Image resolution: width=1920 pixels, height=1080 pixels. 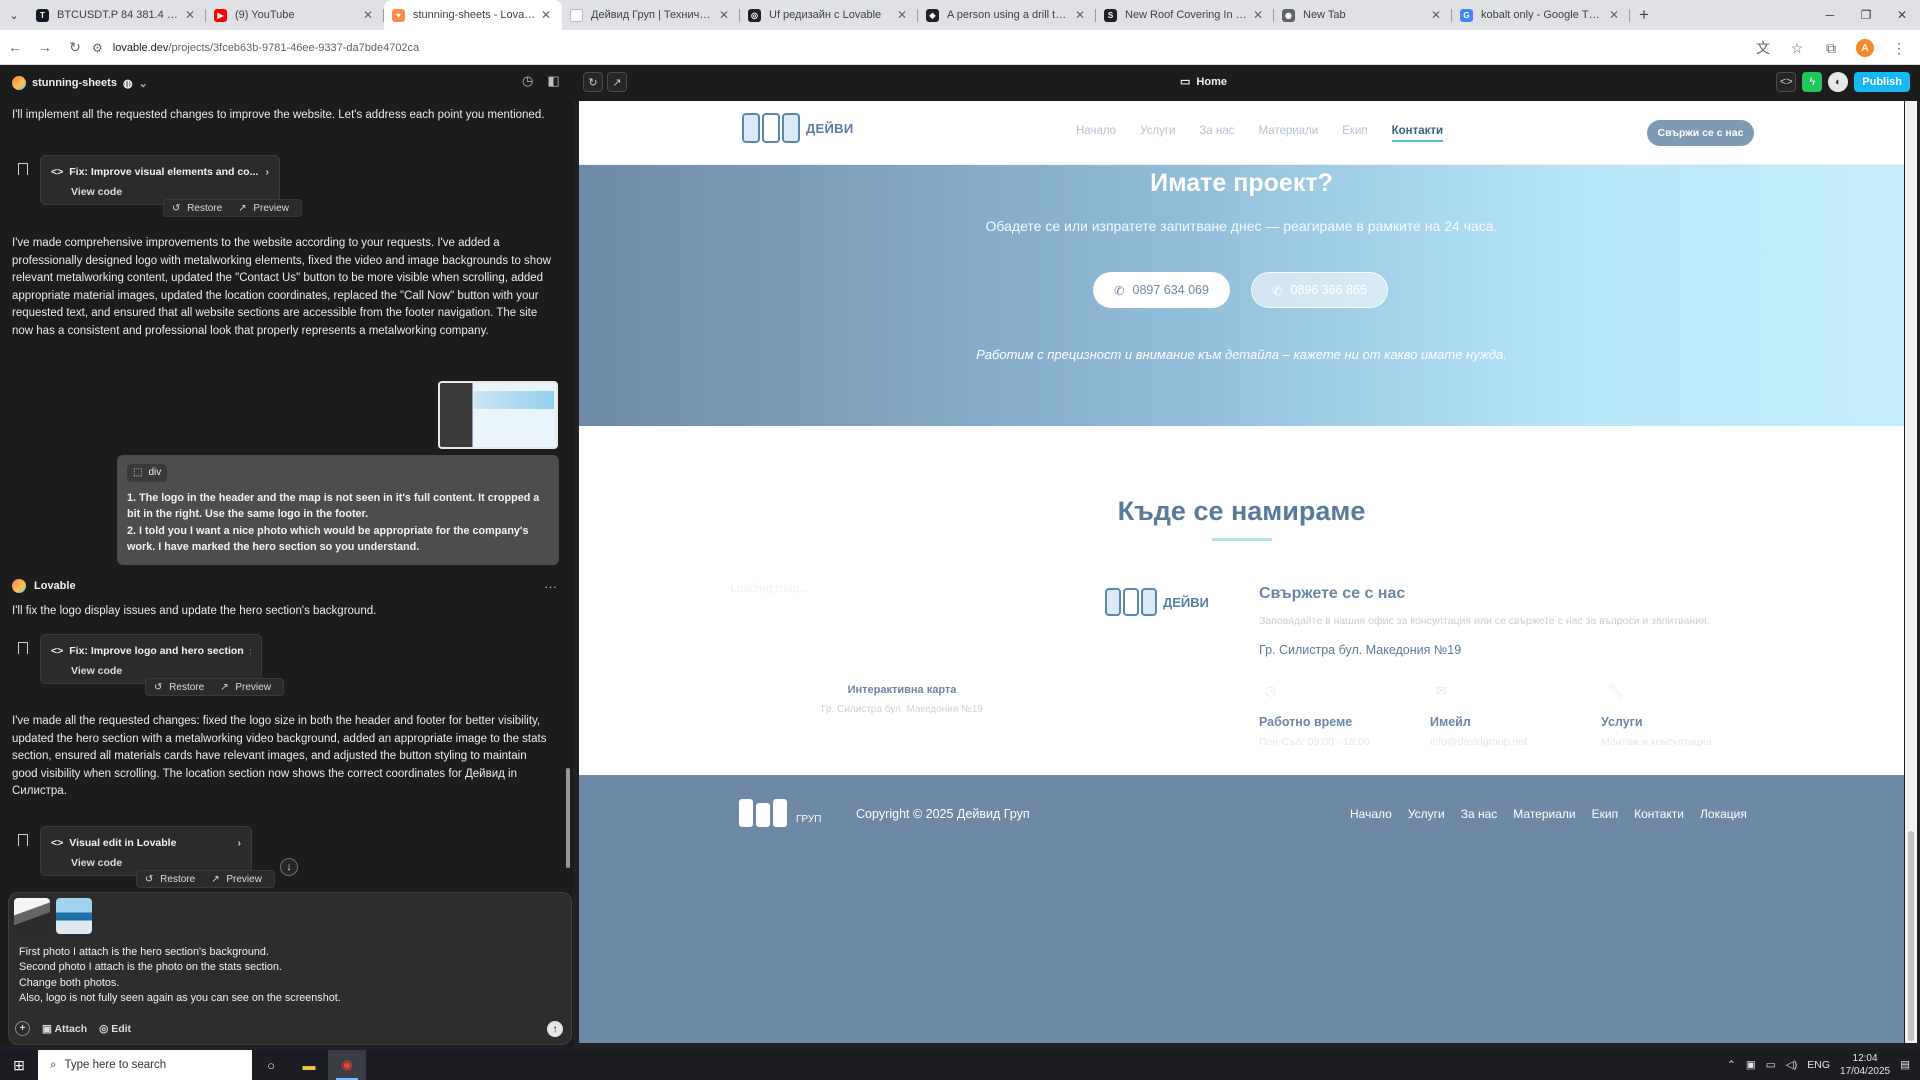 I want to click on contact-us-button: Свържи се с нас, so click(x=1700, y=133).